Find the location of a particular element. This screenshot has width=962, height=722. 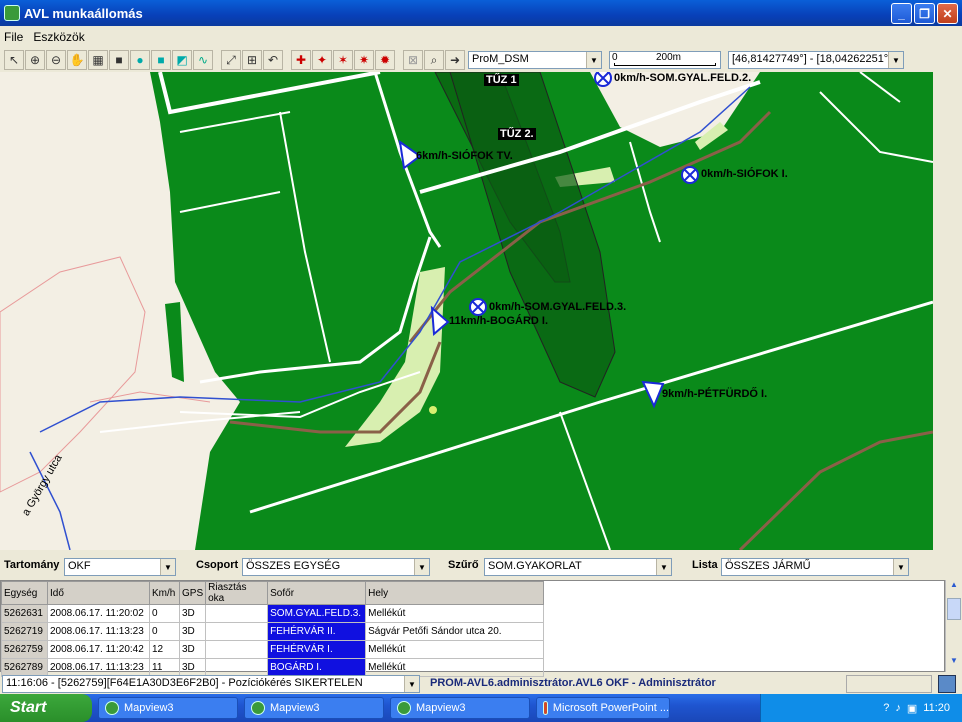

mapview-icon is located at coordinates (258, 708).